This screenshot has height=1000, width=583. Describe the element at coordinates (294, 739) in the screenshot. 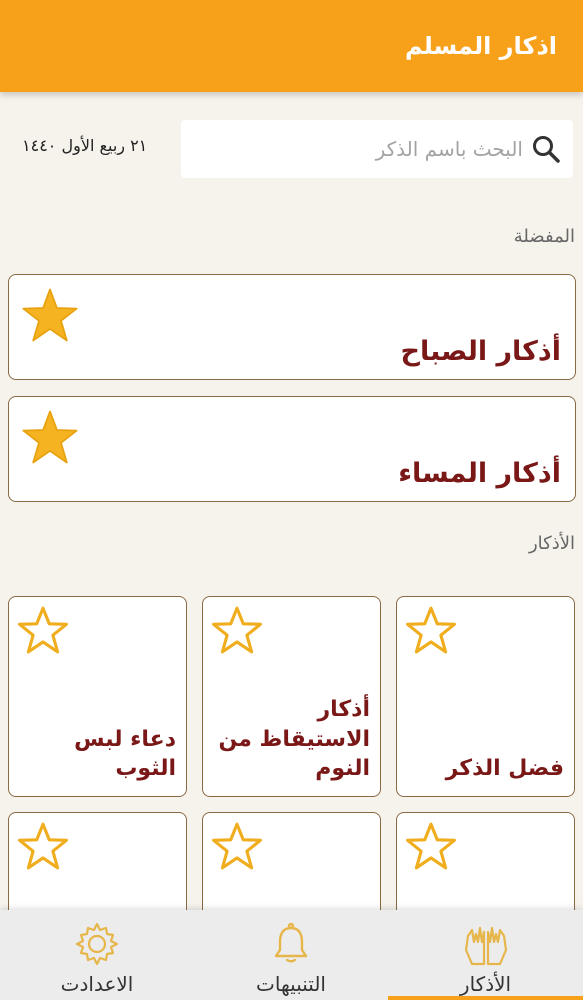

I see `adhkar-tile-label: أذكار الاستيقاظ من النوم` at that location.